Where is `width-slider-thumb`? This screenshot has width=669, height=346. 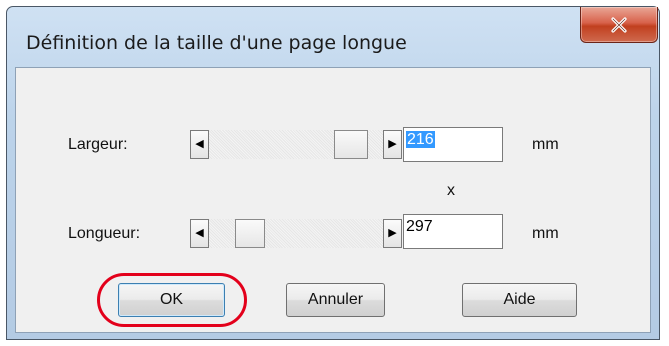
width-slider-thumb is located at coordinates (351, 144).